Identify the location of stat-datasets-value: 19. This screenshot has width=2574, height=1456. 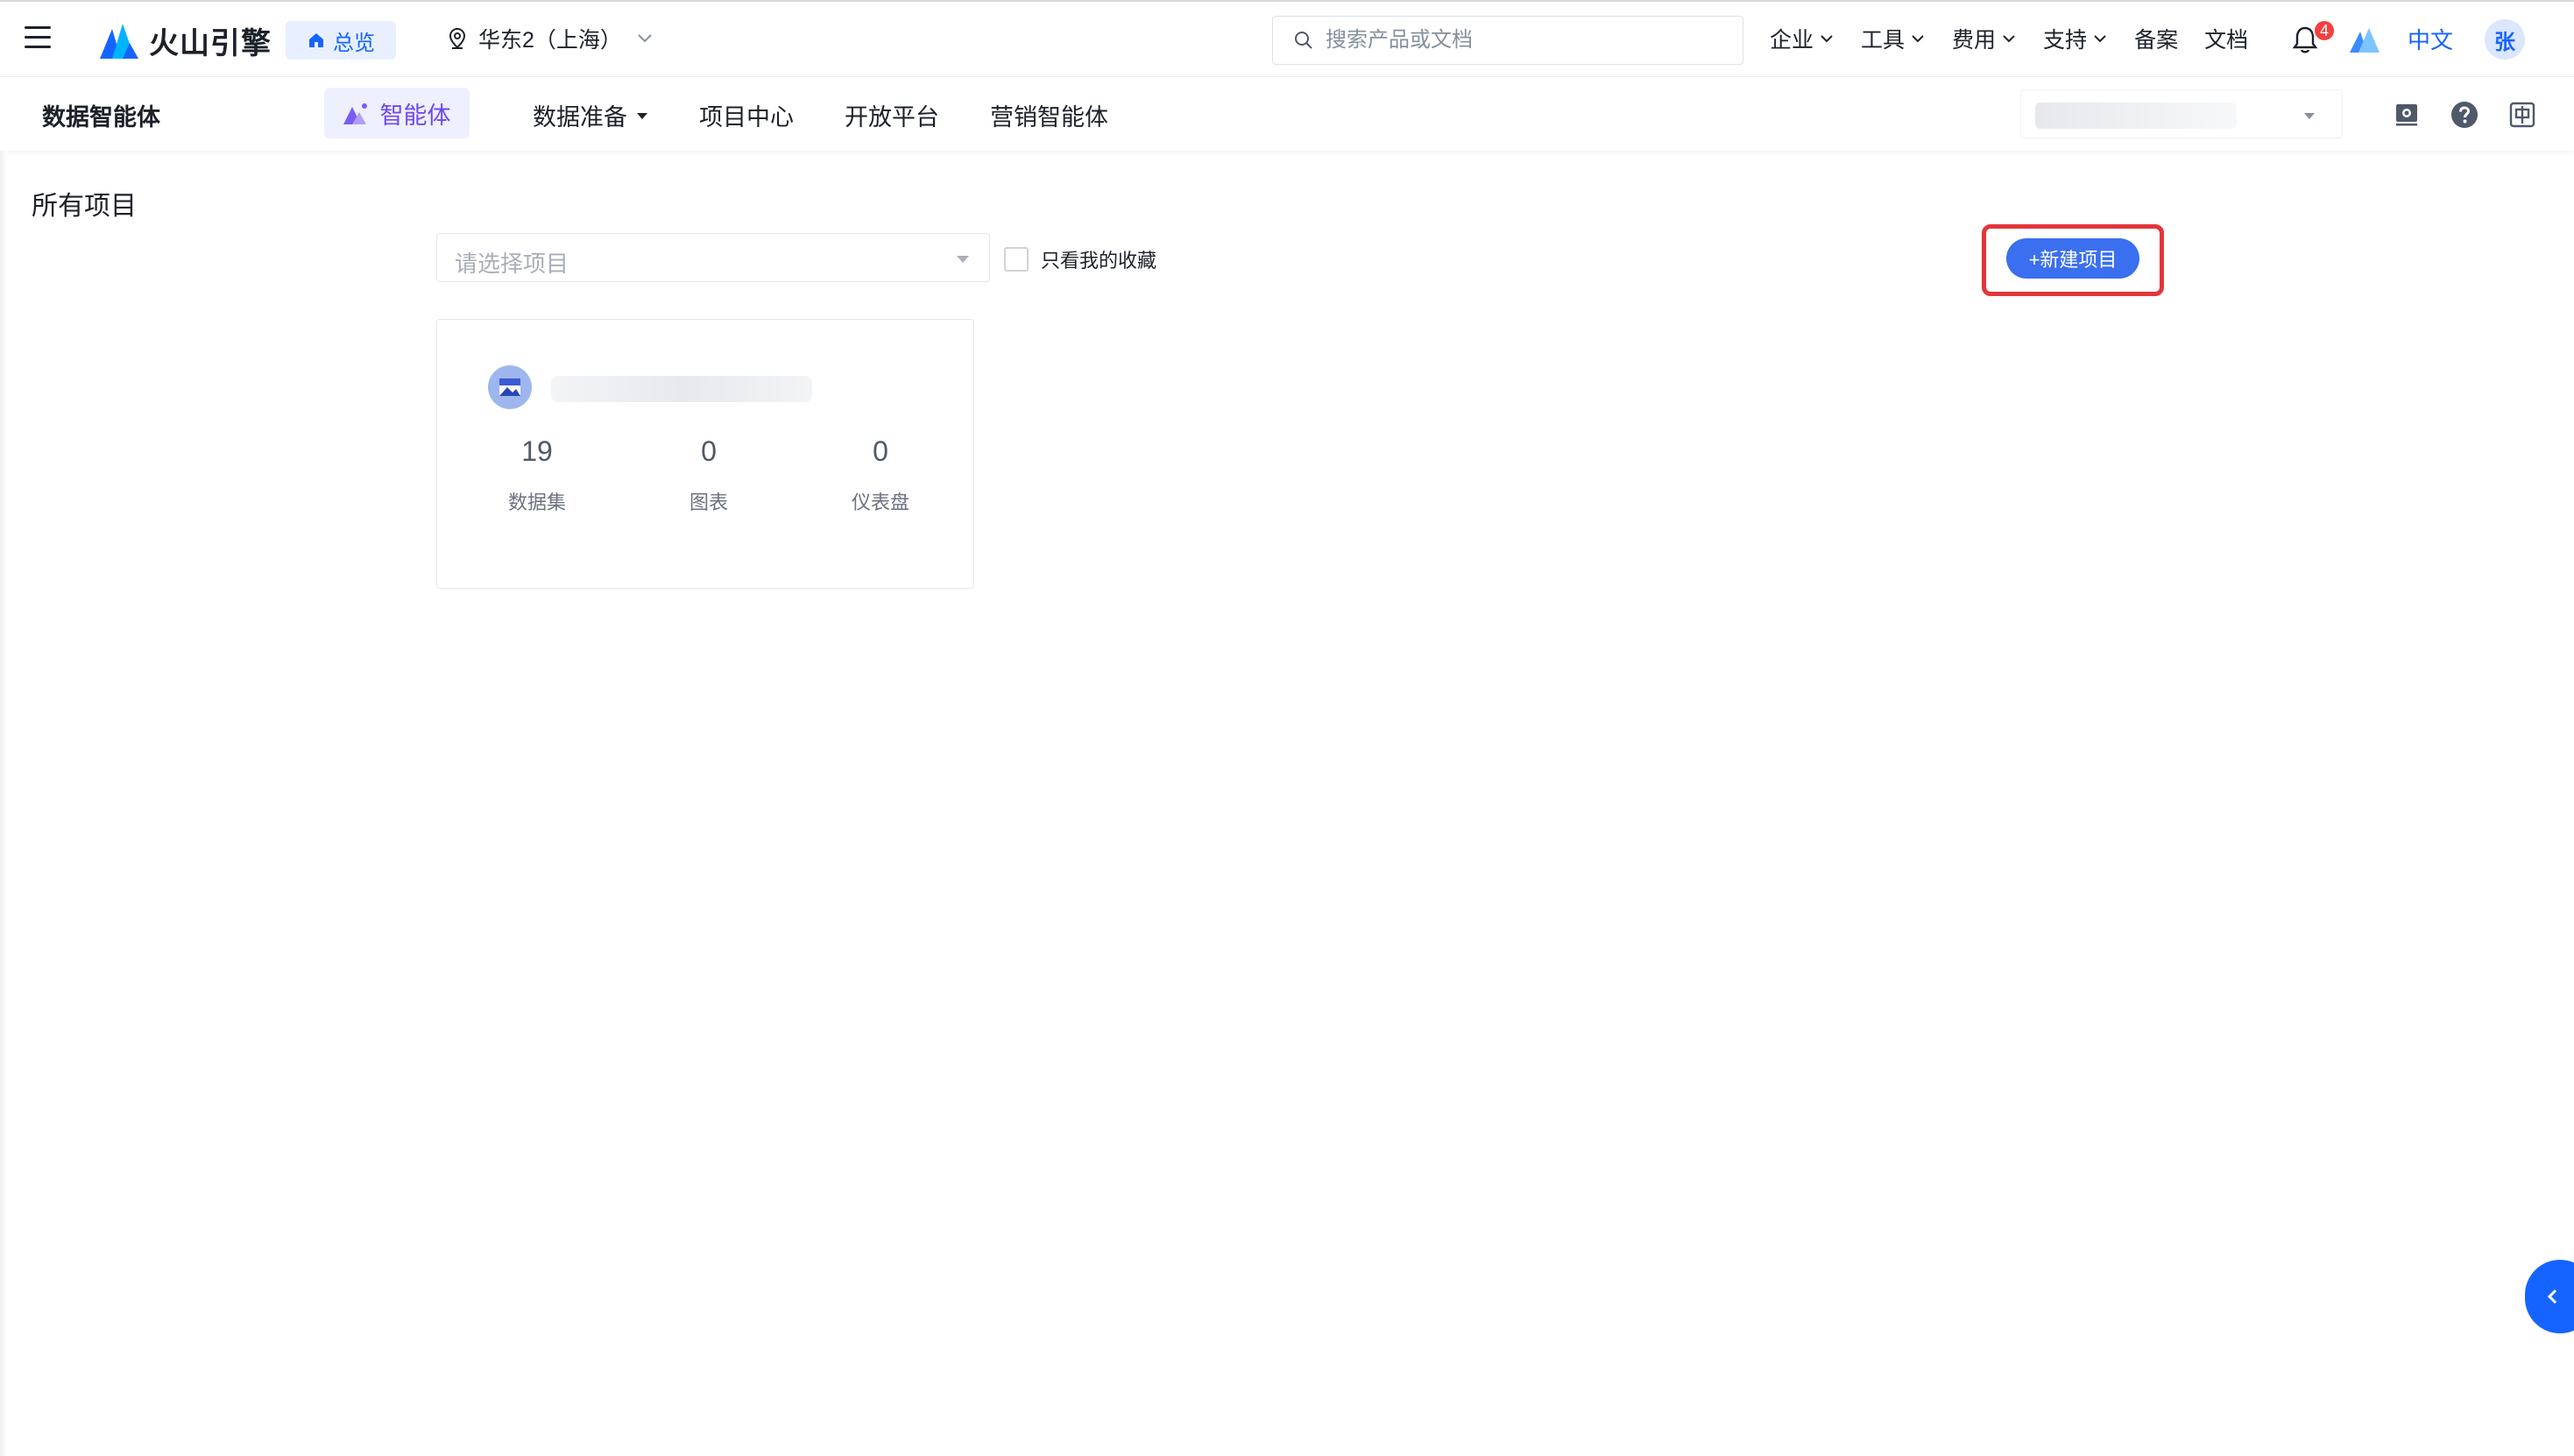
(537, 451).